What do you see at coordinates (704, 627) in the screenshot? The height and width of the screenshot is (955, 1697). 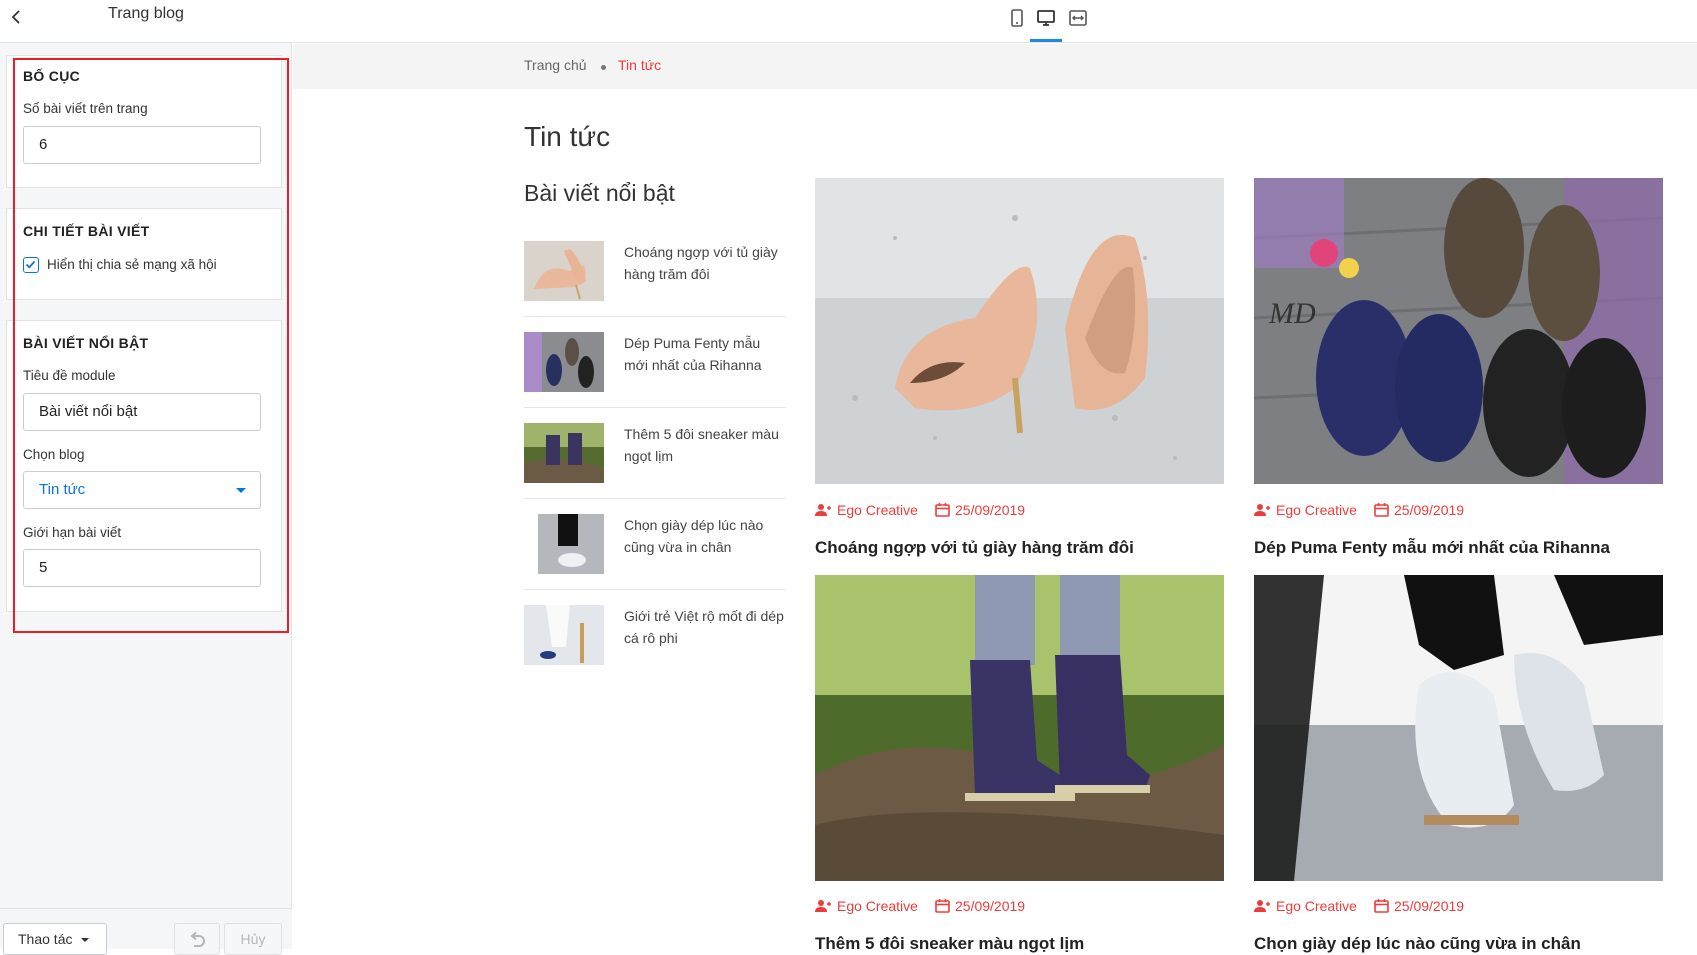 I see `featured-post-title: Giới trẻ Việt rộ mốt đi dép cá rô phi` at bounding box center [704, 627].